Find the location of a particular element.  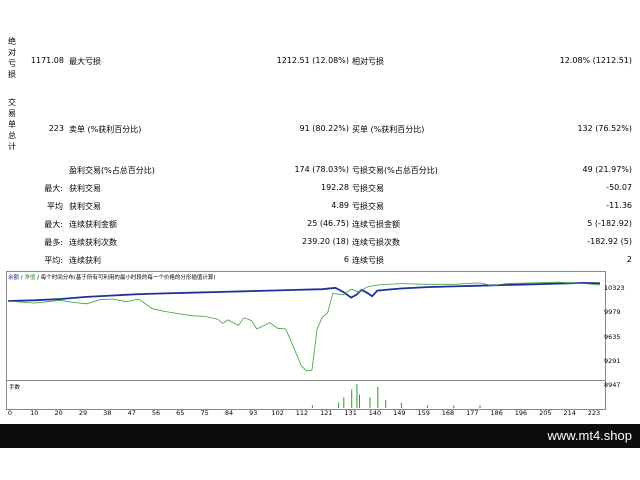

x-tick-label: 38 is located at coordinates (107, 413).